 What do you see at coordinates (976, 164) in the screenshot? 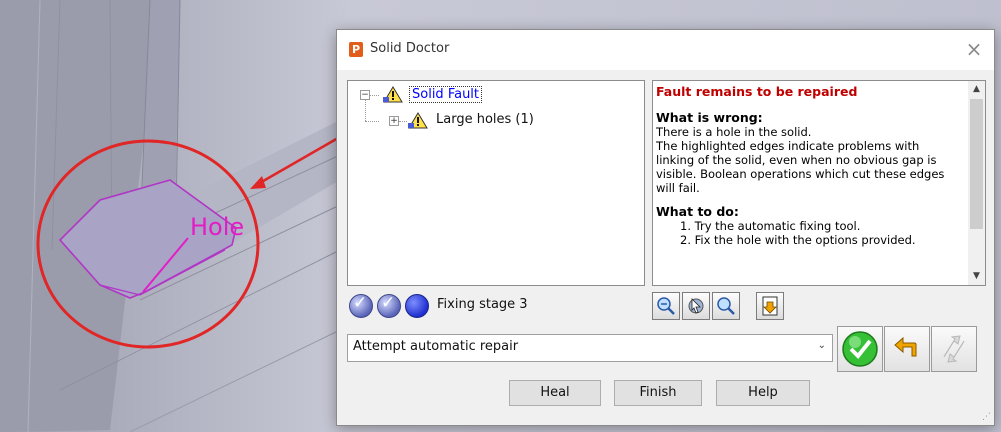
I see `scroll-thumb` at bounding box center [976, 164].